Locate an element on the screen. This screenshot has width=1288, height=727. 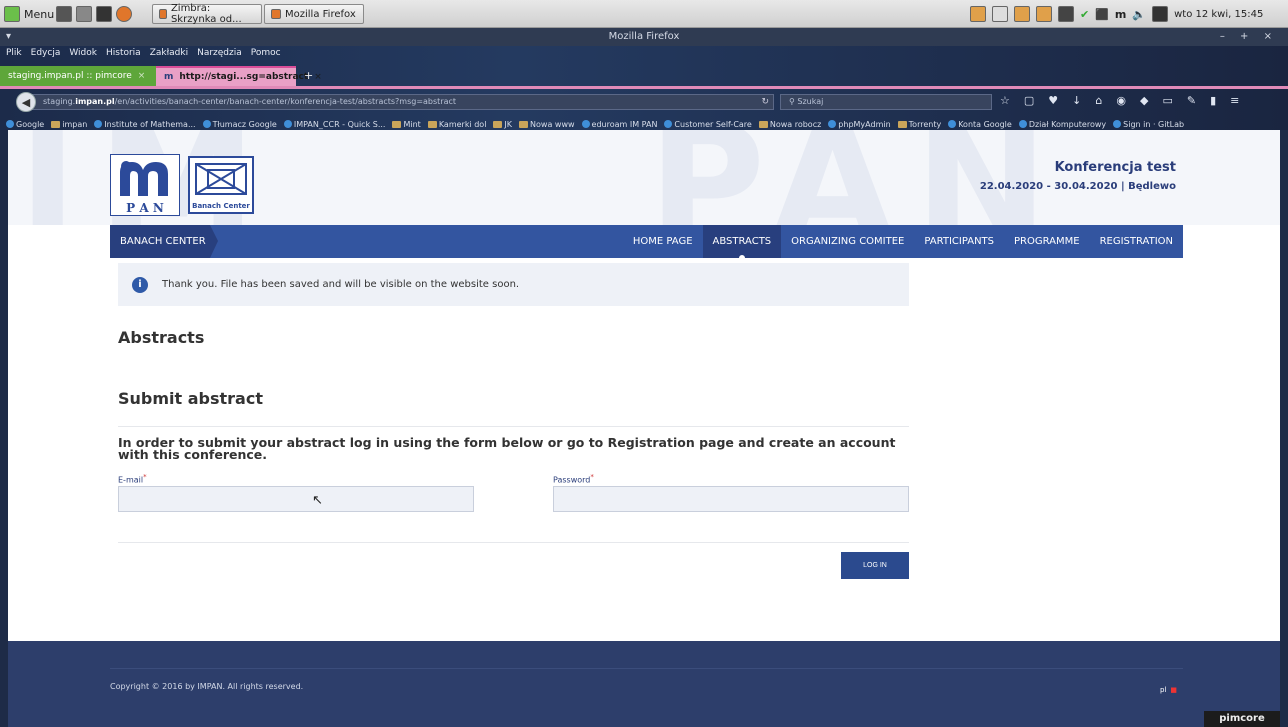
flag-icon: ■ is located at coordinates (1173, 690).